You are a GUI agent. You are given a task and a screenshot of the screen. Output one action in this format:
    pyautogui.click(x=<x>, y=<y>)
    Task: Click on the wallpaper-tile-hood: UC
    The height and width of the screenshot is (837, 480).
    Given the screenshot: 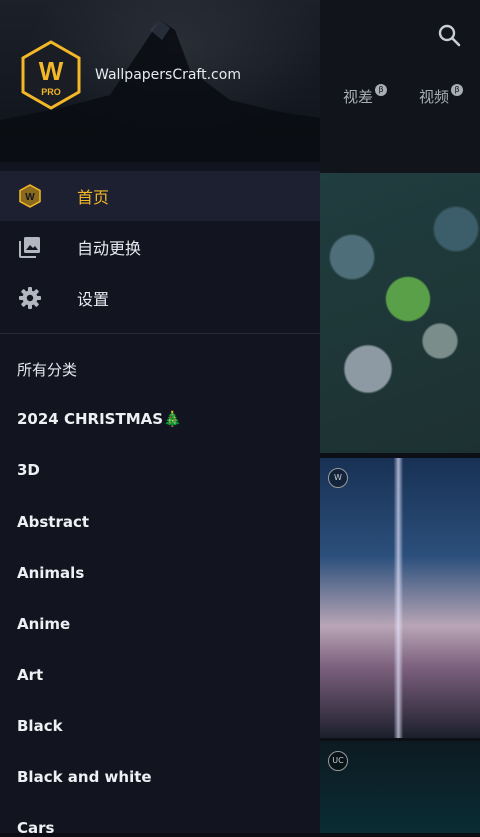 What is the action you would take?
    pyautogui.click(x=400, y=787)
    